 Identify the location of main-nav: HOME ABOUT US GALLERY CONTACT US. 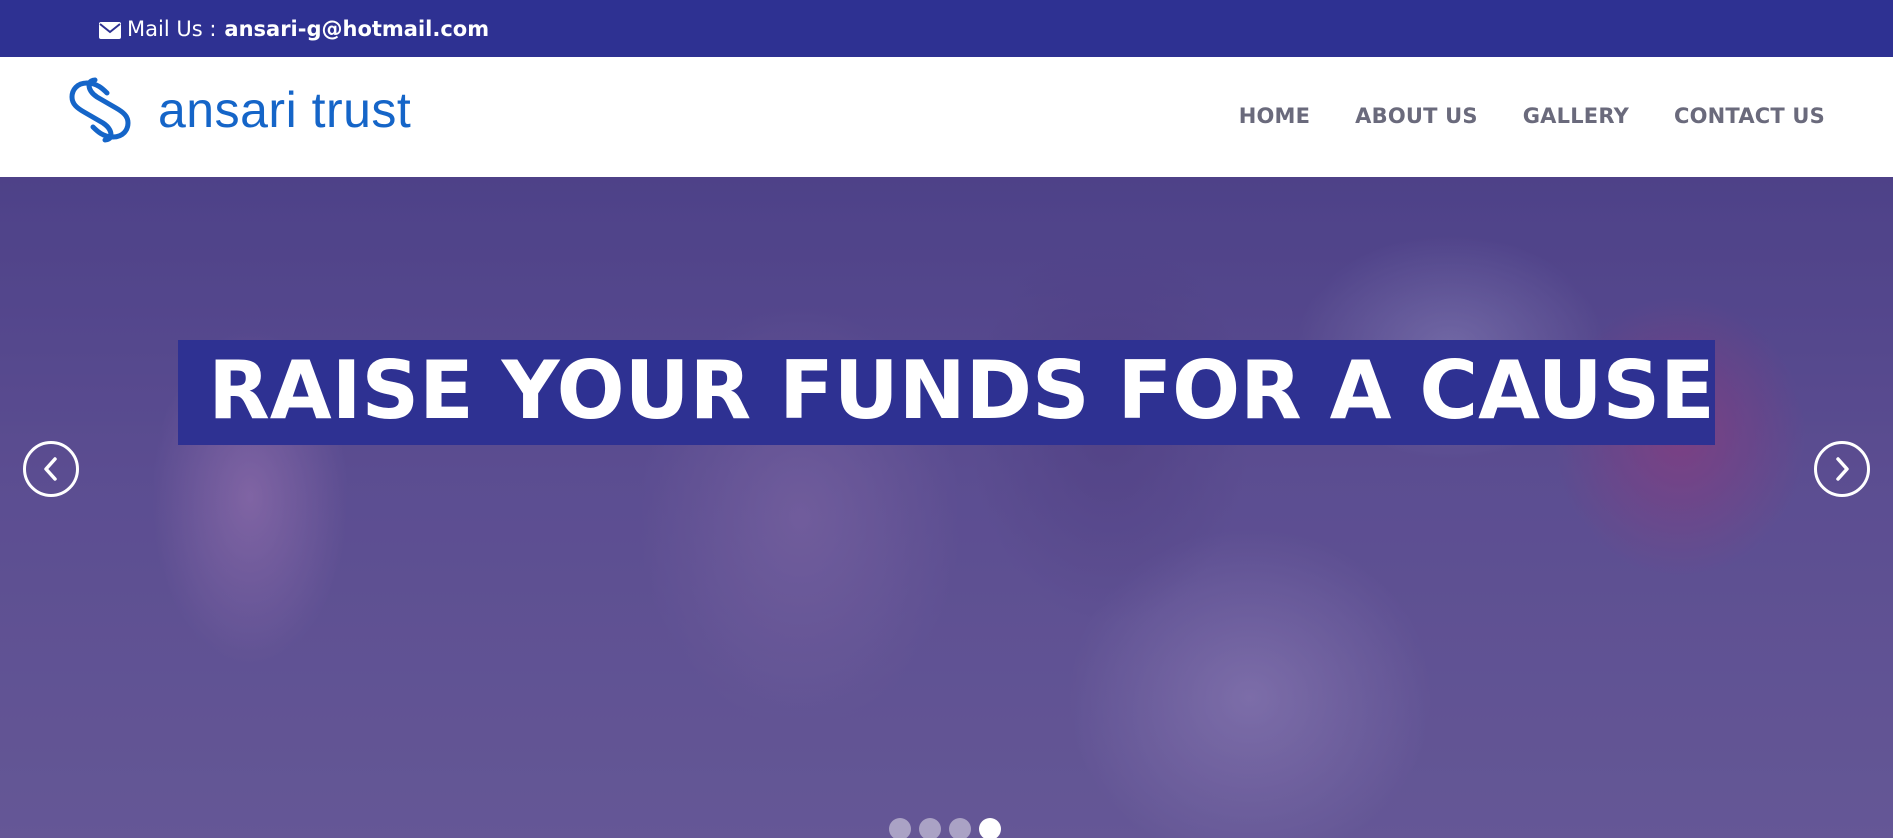
(1532, 116).